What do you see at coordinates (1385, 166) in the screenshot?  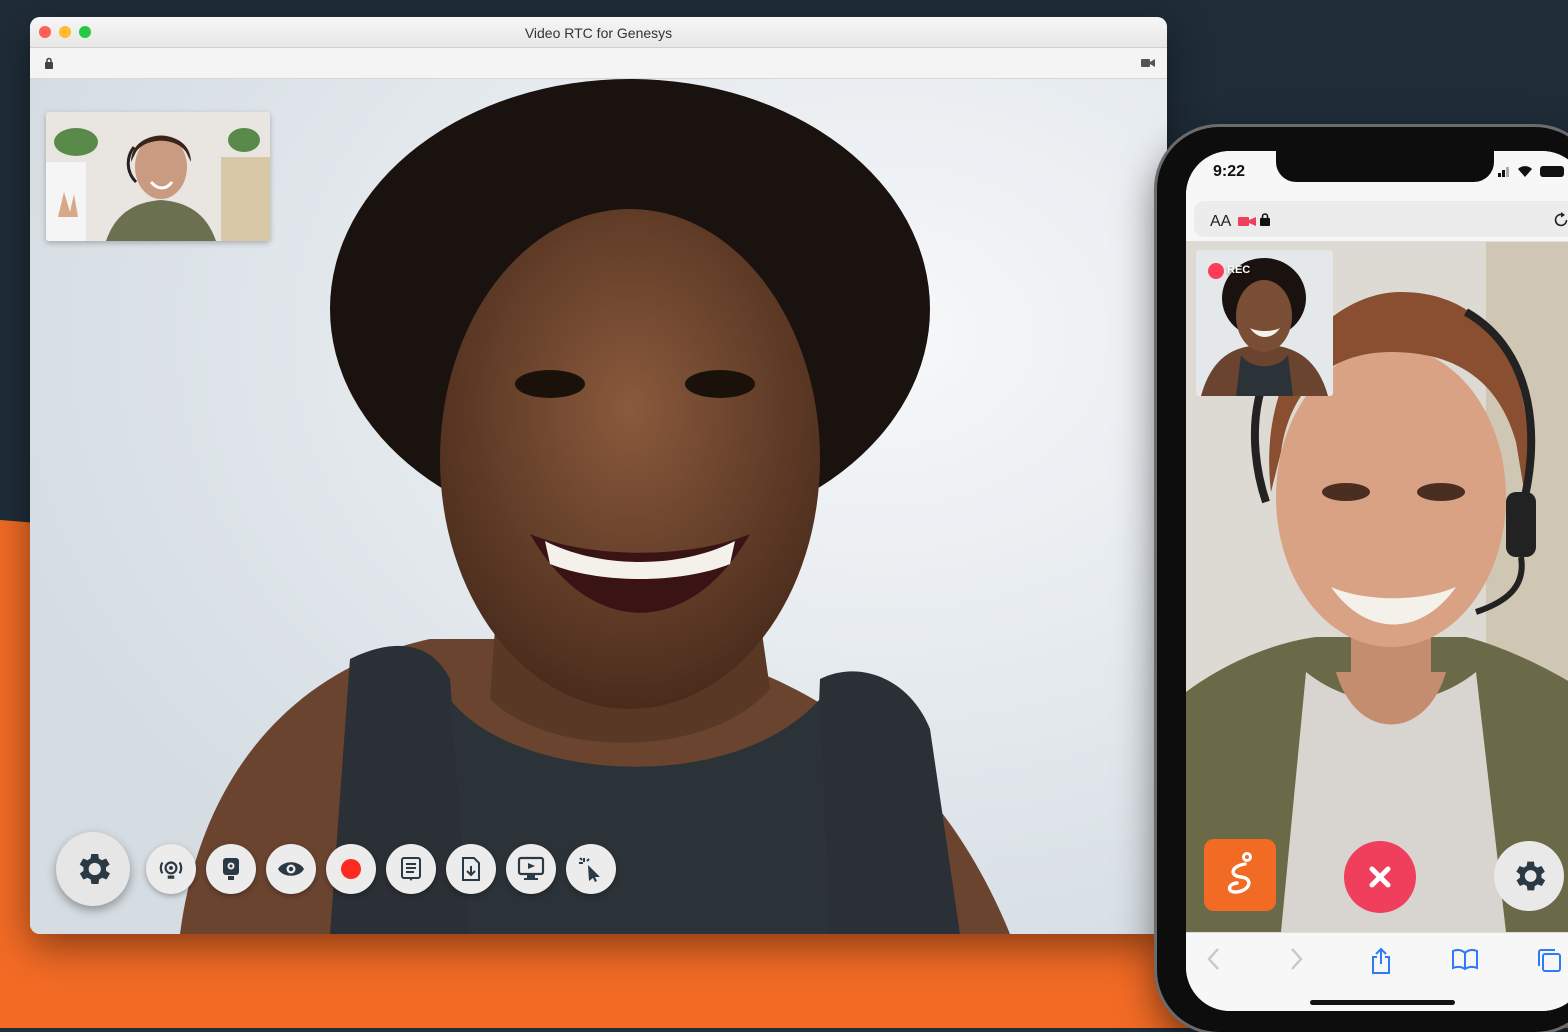 I see `phone-notch` at bounding box center [1385, 166].